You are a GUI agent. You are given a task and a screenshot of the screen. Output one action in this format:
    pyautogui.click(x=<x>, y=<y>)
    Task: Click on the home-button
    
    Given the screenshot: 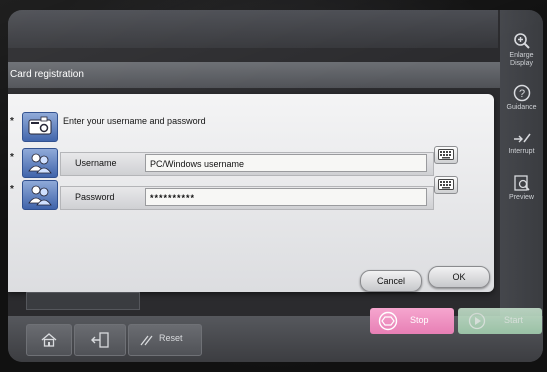 What is the action you would take?
    pyautogui.click(x=49, y=340)
    